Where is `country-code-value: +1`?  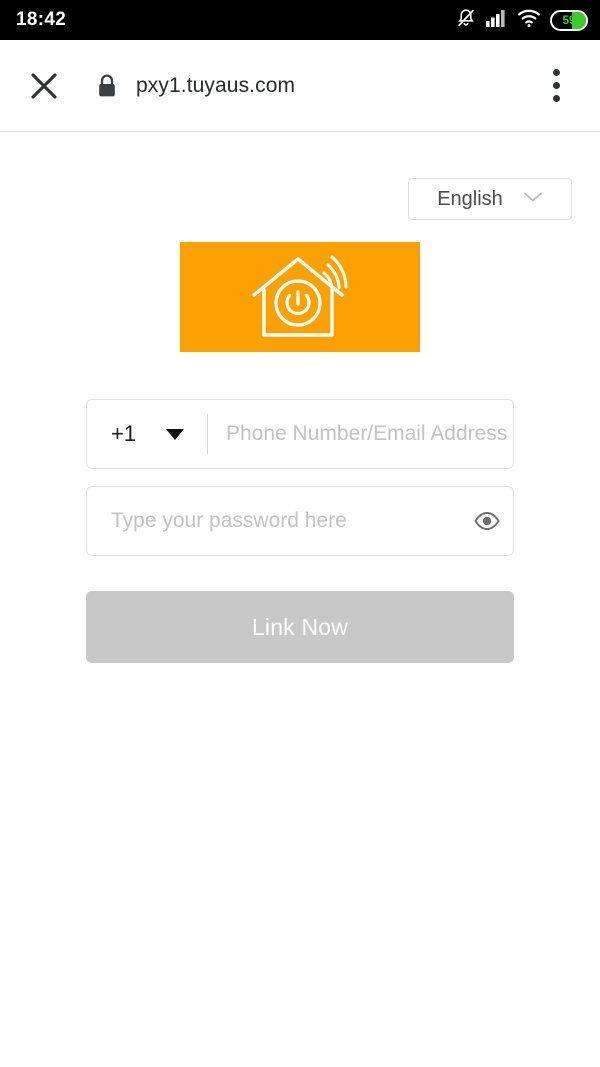 country-code-value: +1 is located at coordinates (124, 433).